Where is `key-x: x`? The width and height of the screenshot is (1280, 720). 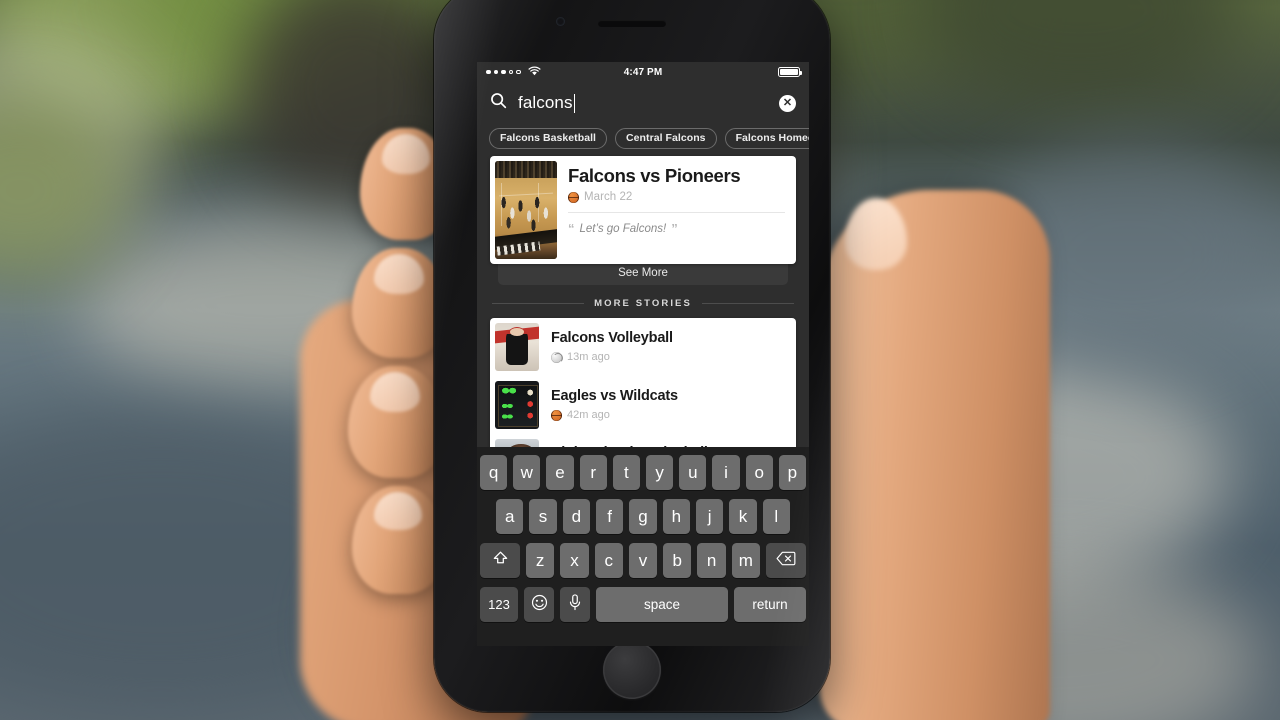
key-x: x is located at coordinates (574, 560).